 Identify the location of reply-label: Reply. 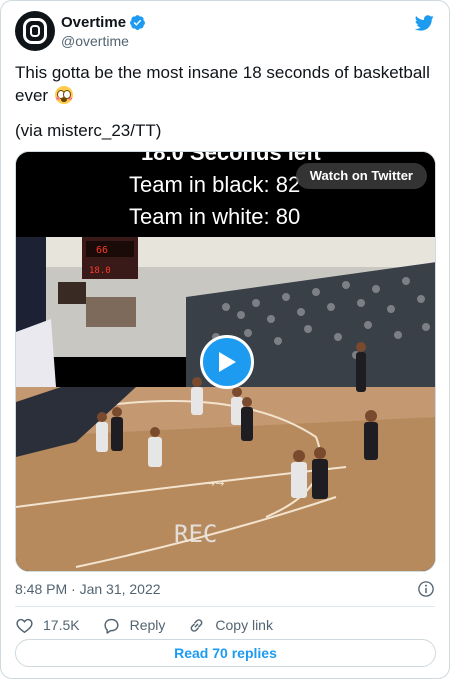
(147, 625).